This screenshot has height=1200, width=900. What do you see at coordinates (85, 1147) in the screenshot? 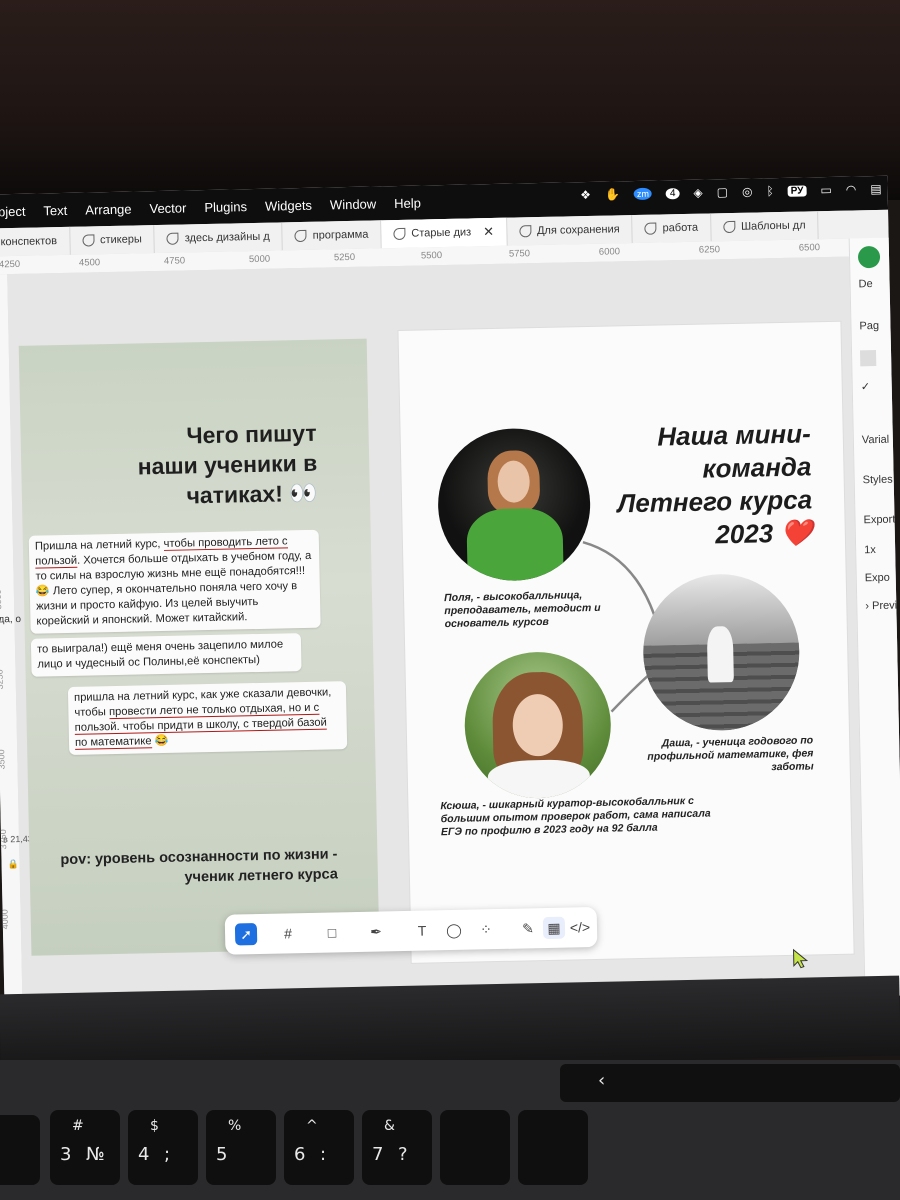
I see `keyboard-key: # 3 №` at bounding box center [85, 1147].